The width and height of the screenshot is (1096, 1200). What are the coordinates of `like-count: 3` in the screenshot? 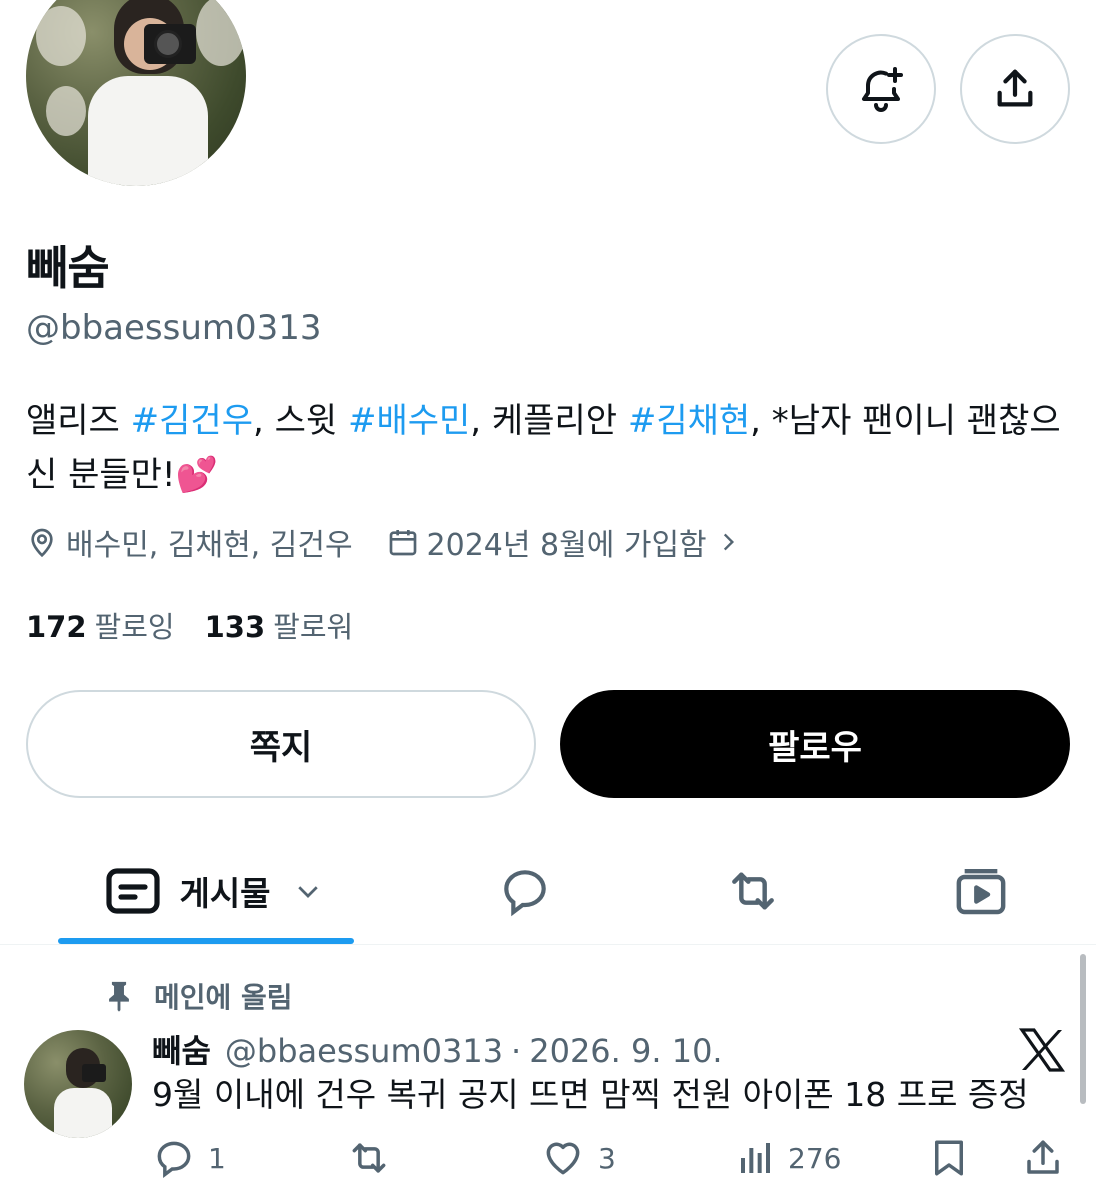 It's located at (607, 1158).